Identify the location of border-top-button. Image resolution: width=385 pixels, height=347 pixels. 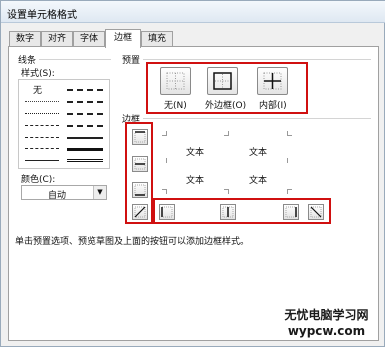
(140, 137).